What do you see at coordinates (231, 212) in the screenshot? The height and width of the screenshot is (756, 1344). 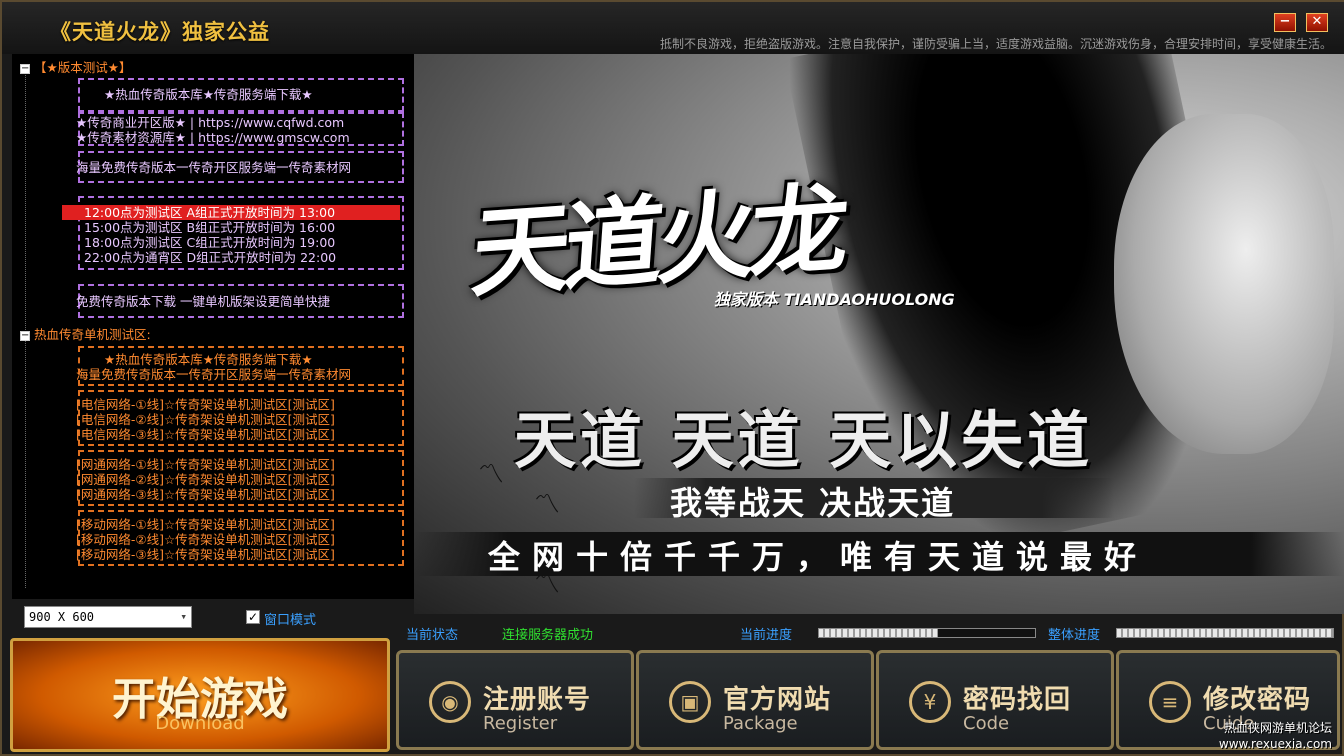 I see `tree-item-selected: 12:00点为测试区 A组正式开放时间为 13:00` at bounding box center [231, 212].